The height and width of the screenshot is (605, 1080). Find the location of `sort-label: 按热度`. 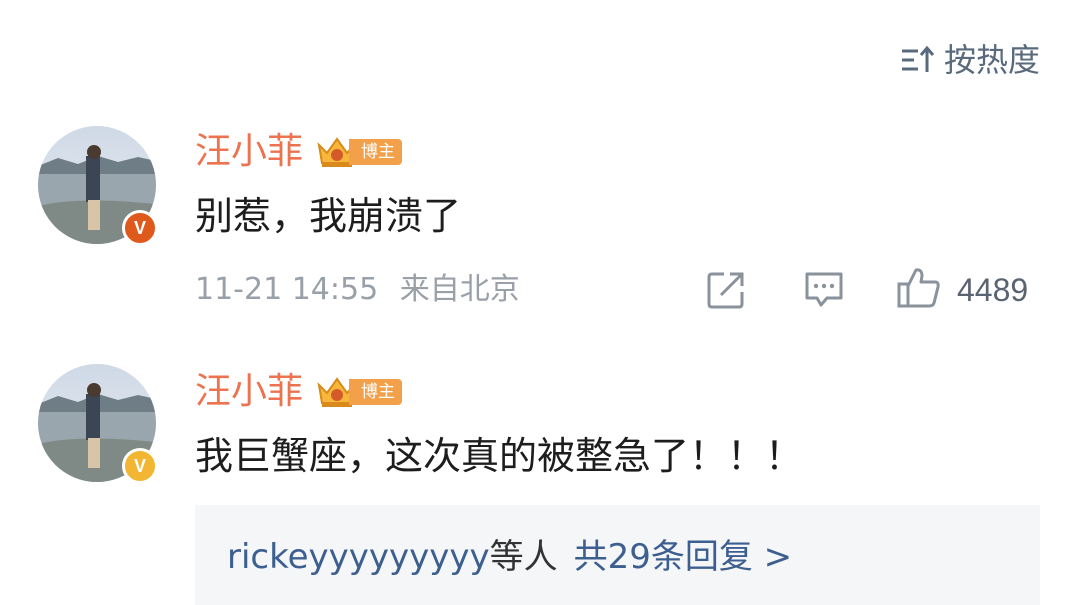

sort-label: 按热度 is located at coordinates (991, 60).